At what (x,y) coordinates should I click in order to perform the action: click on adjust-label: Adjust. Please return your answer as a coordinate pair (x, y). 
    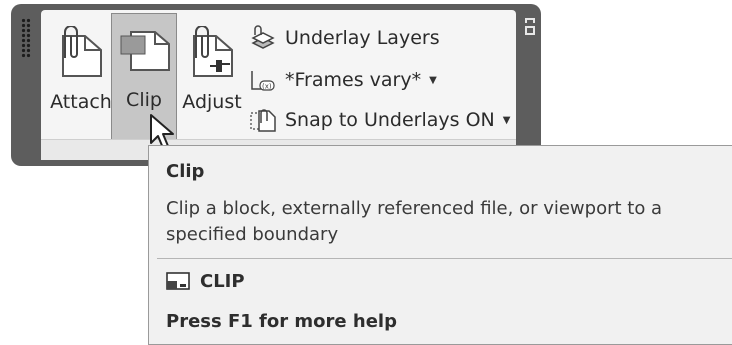
    Looking at the image, I should click on (212, 102).